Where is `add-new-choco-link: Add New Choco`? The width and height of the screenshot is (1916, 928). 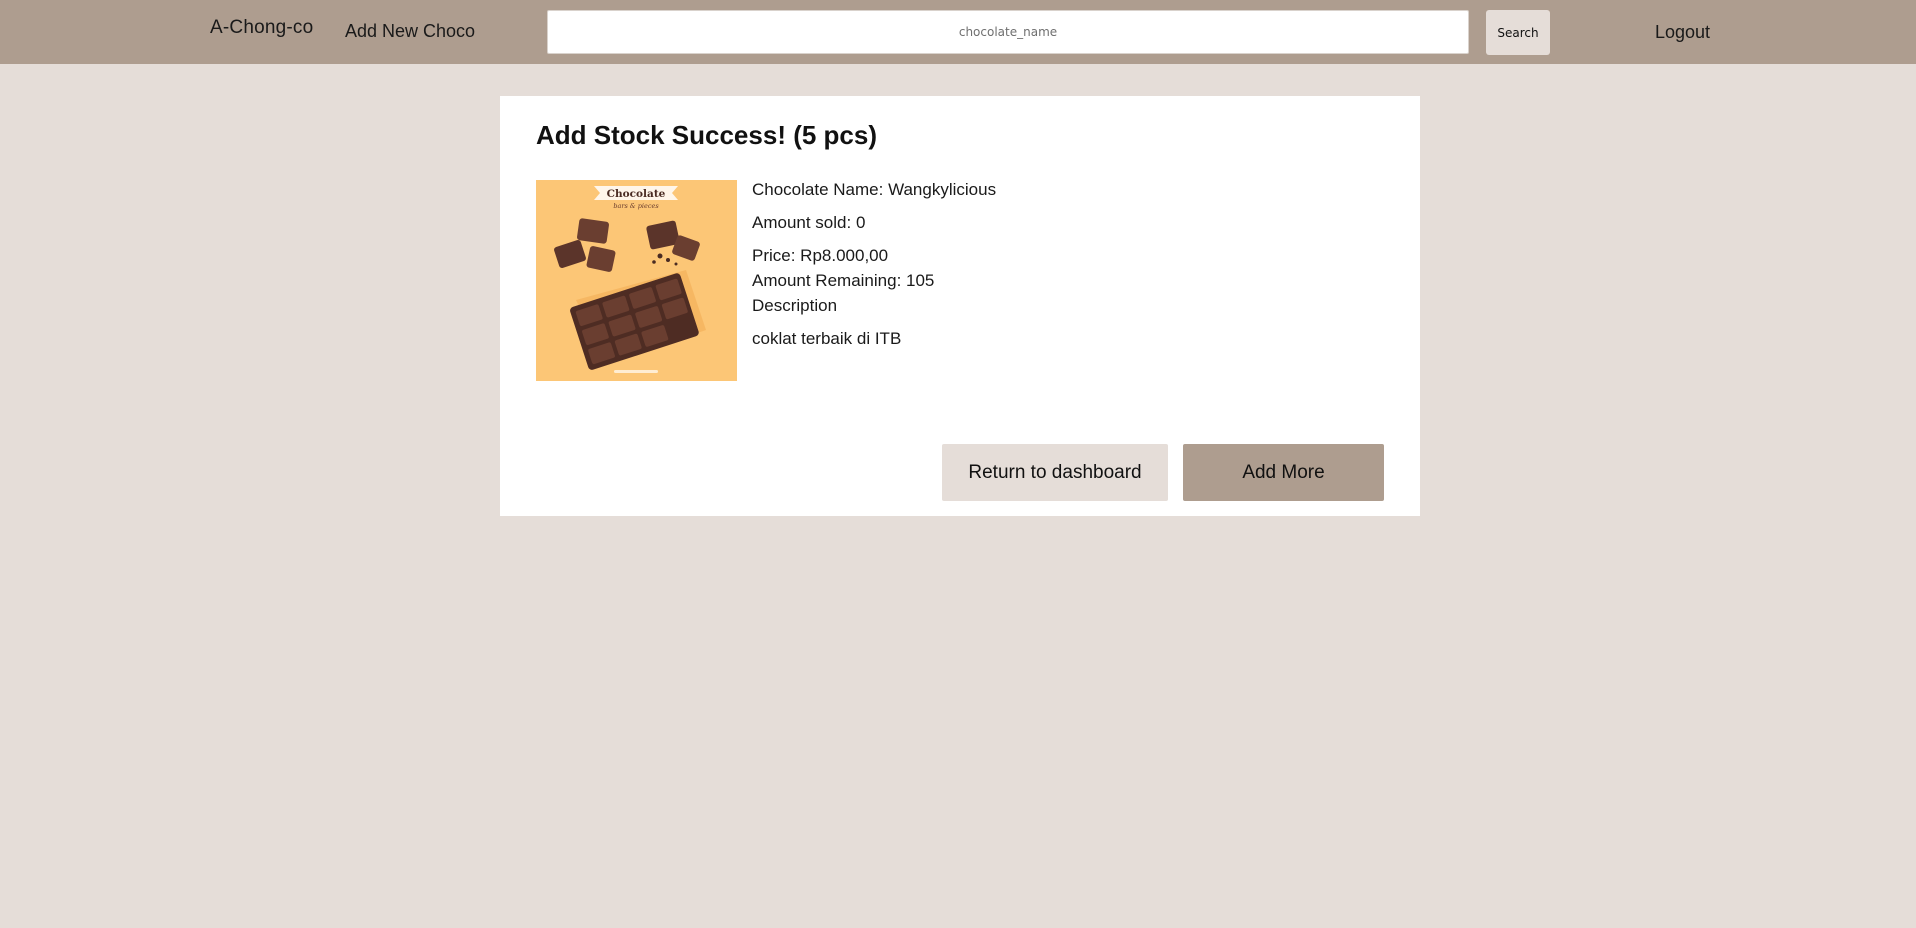
add-new-choco-link: Add New Choco is located at coordinates (410, 31).